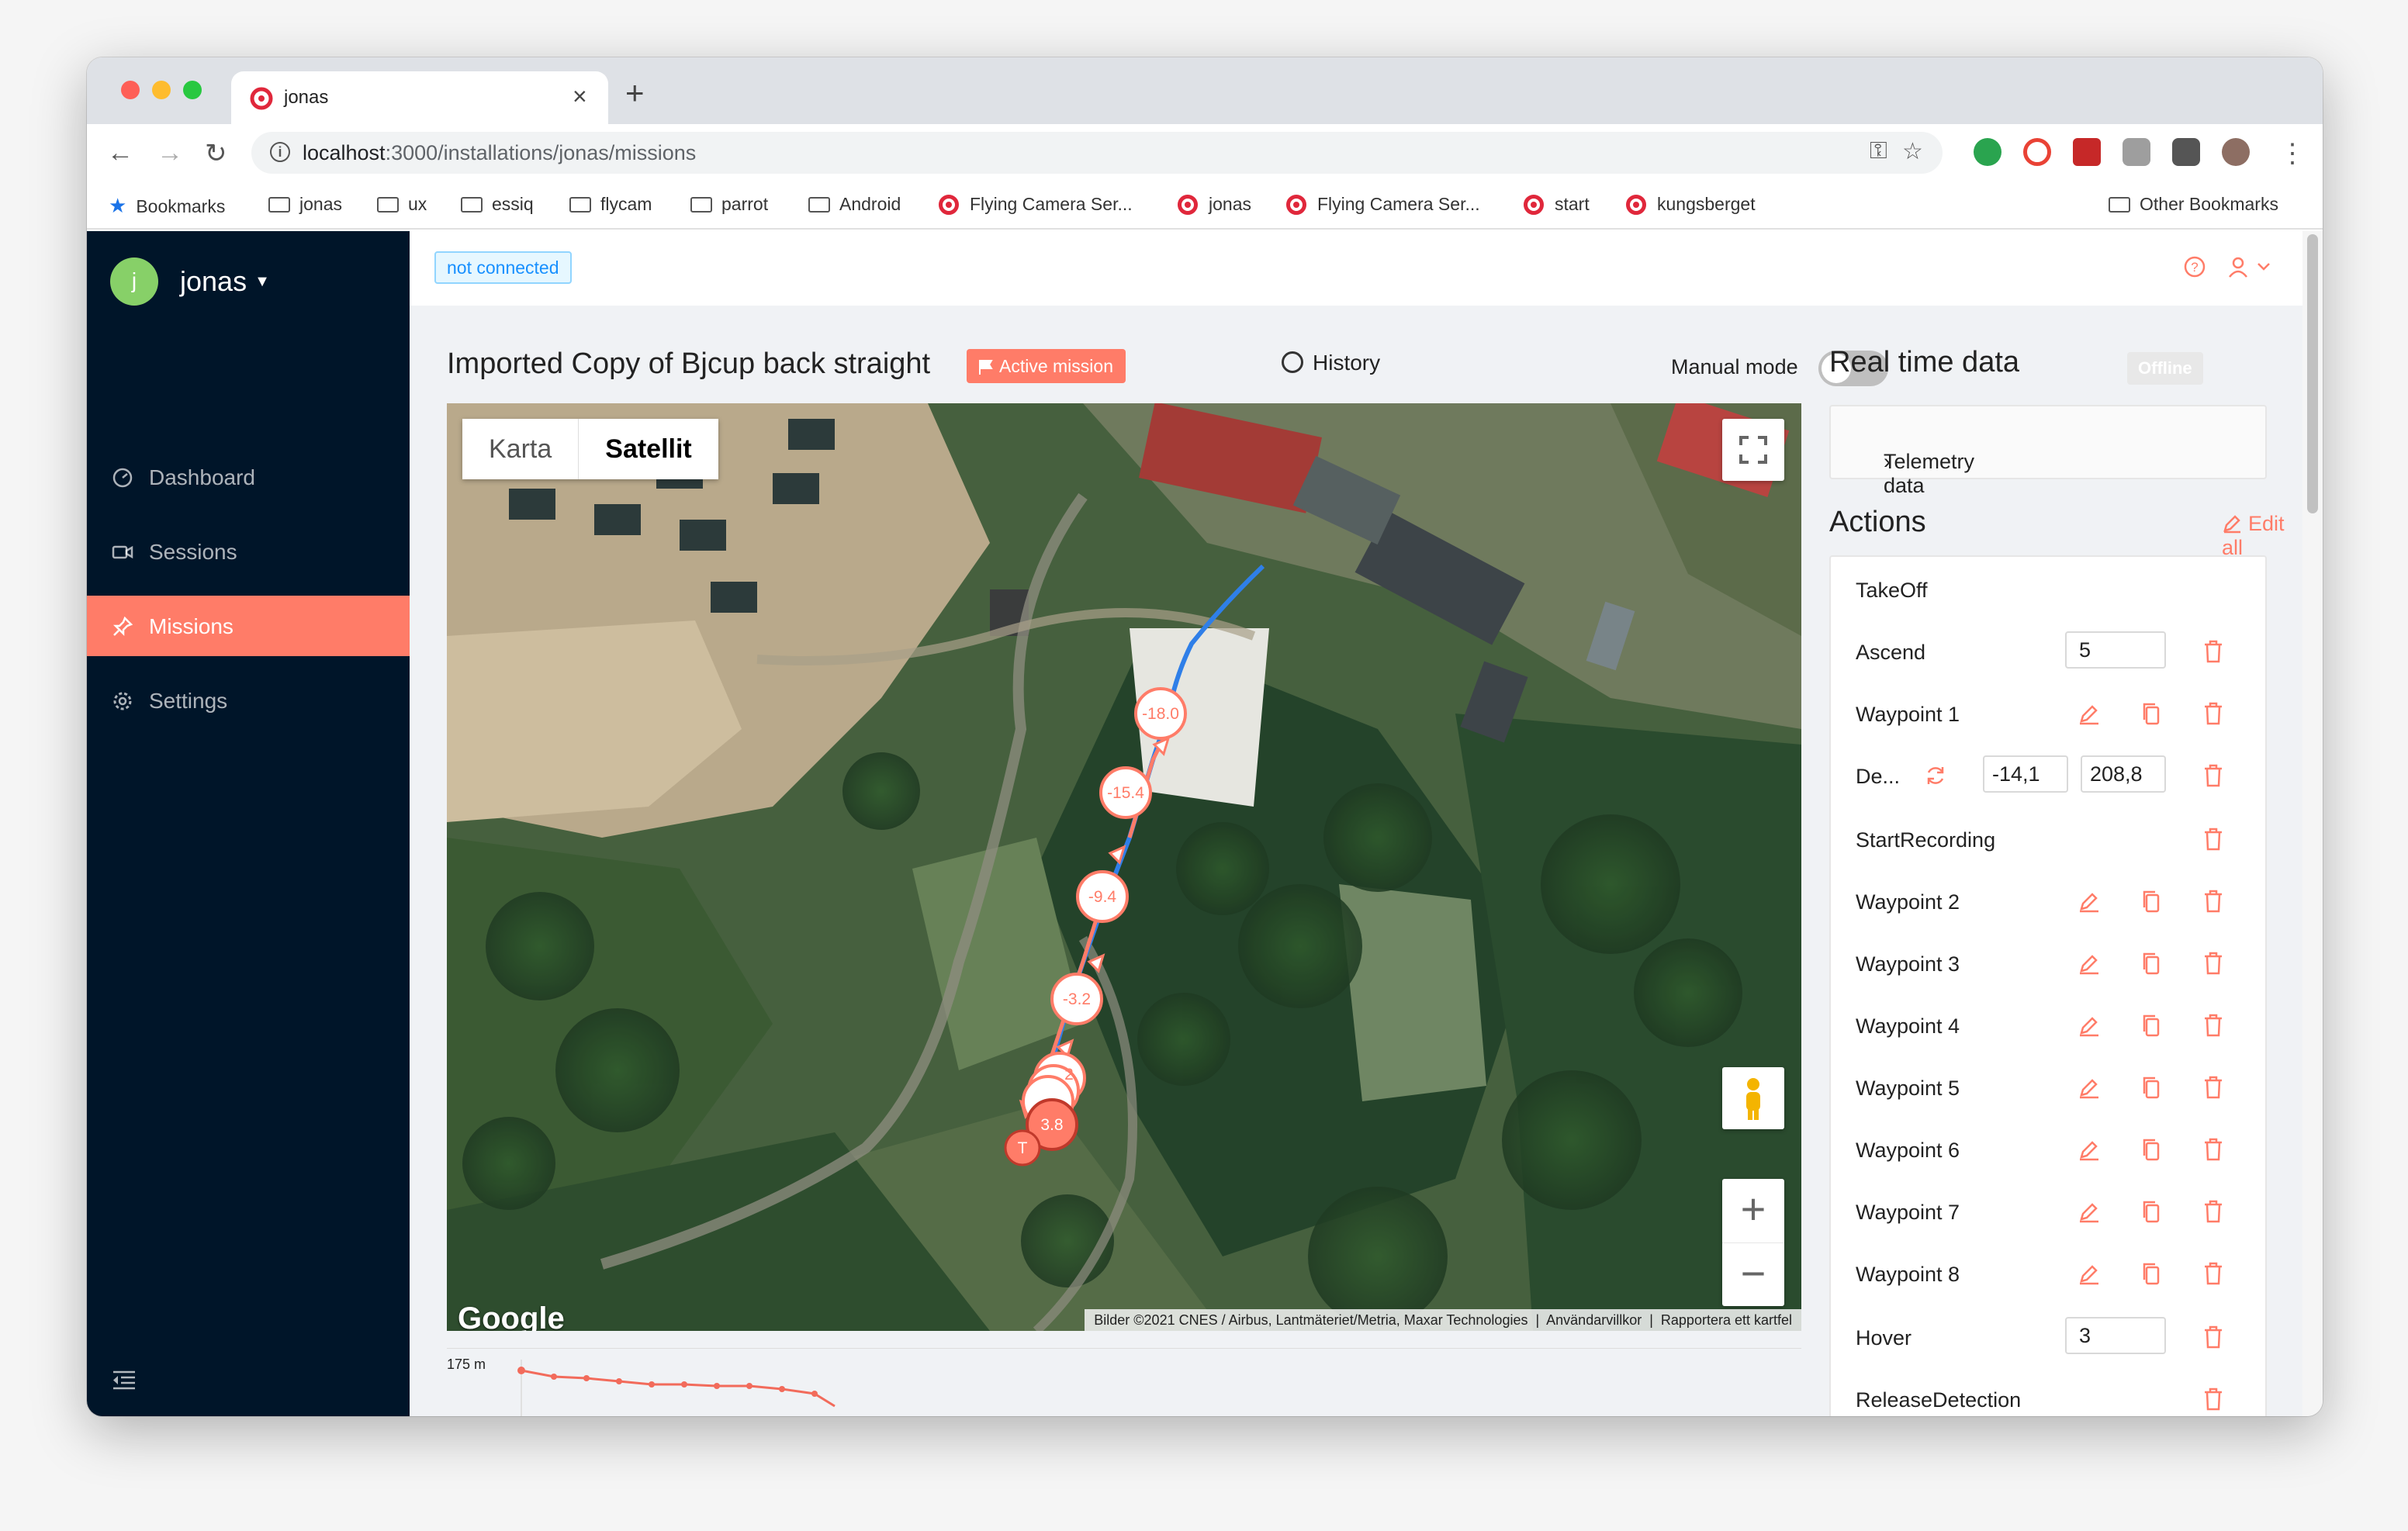 This screenshot has height=1531, width=2408. What do you see at coordinates (2193, 204) in the screenshot?
I see `other-bookmarks: Other Bookmarks` at bounding box center [2193, 204].